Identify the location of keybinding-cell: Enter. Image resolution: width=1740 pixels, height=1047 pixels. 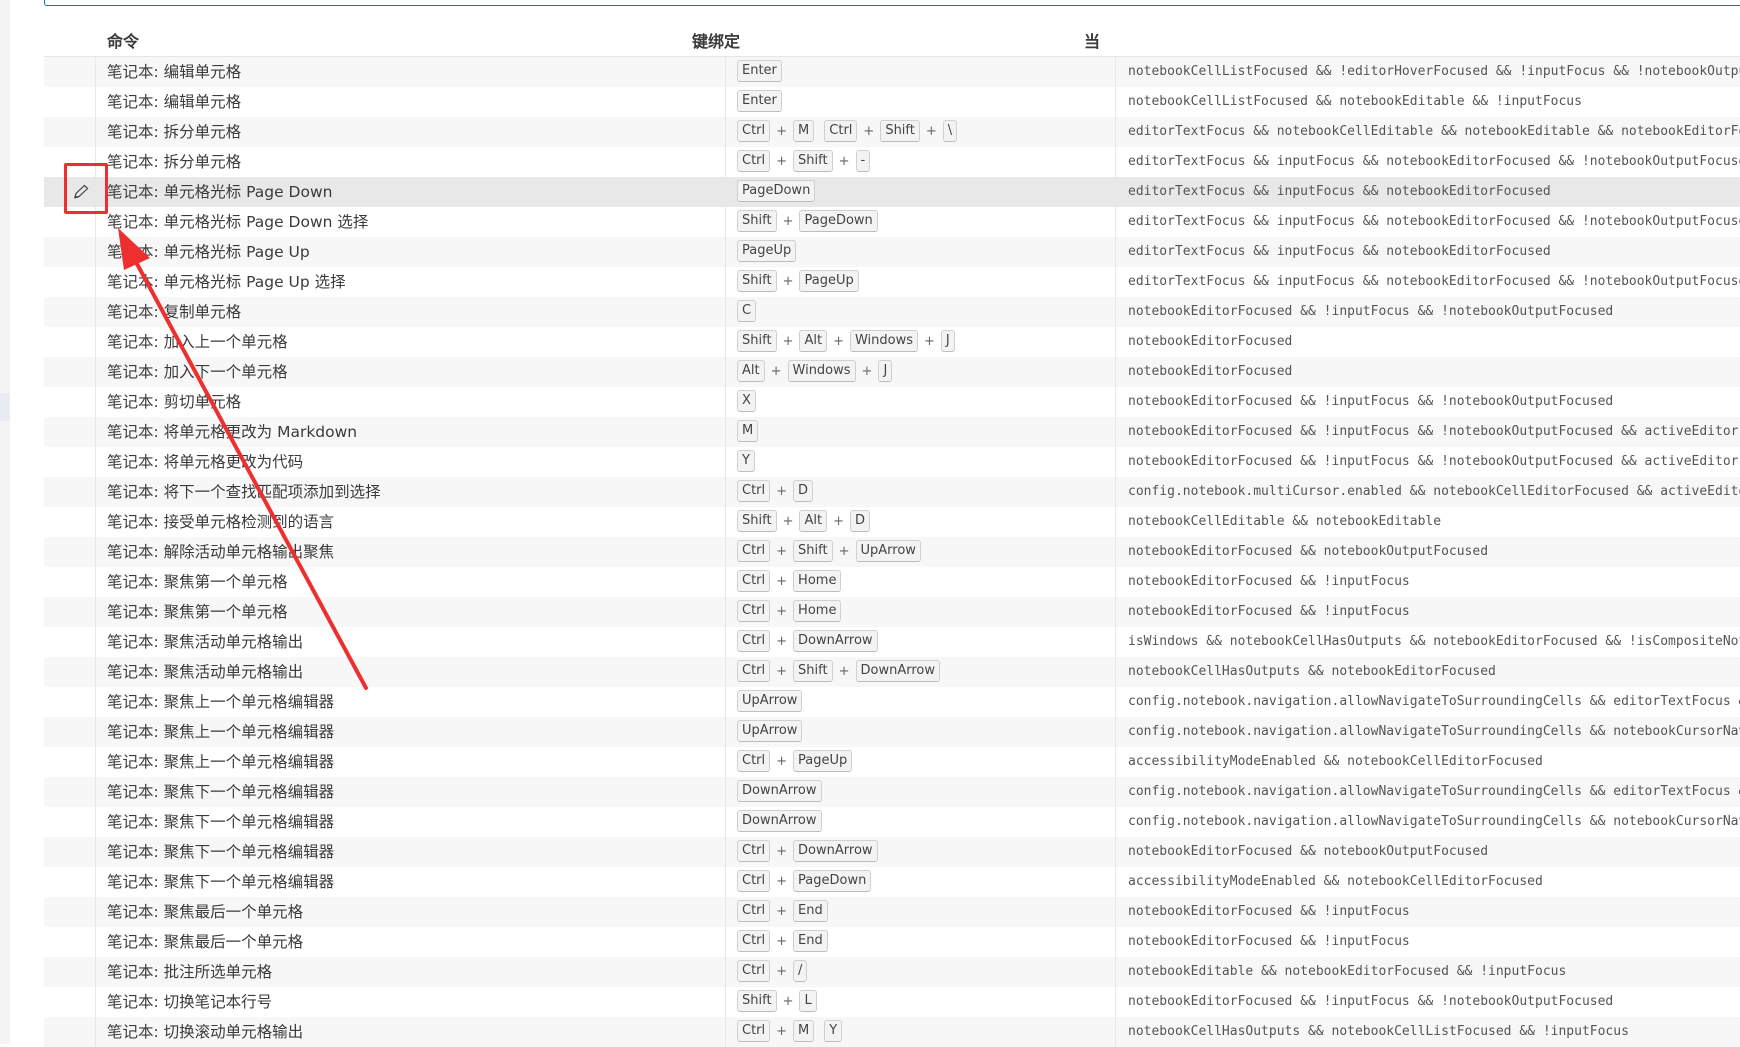
(921, 72).